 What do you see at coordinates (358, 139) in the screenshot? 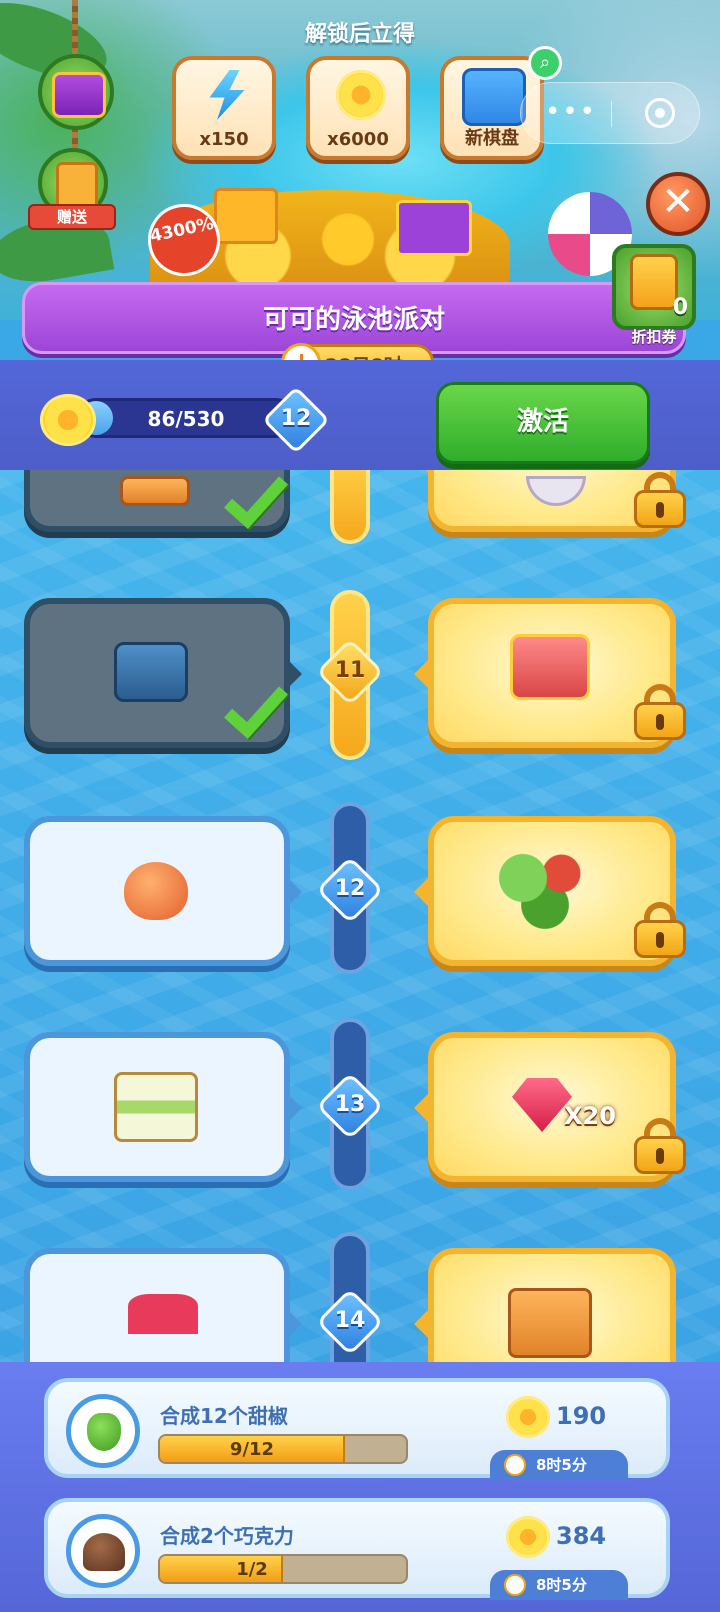
I see `reward-amount: x6000` at bounding box center [358, 139].